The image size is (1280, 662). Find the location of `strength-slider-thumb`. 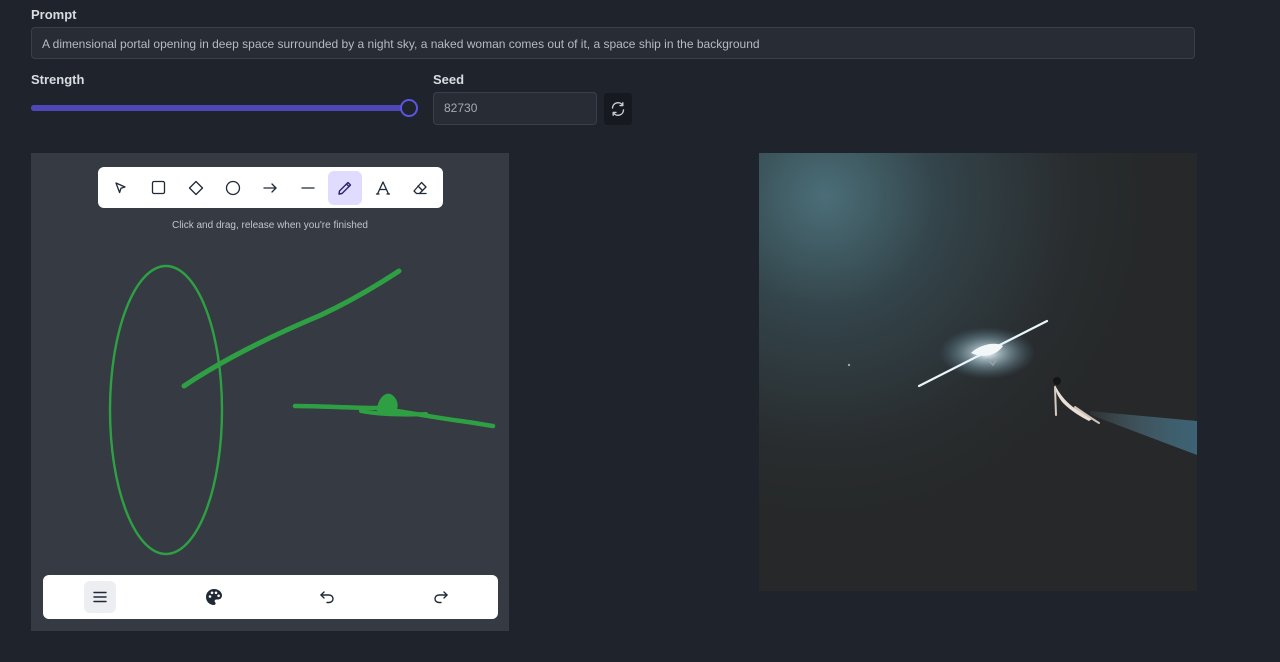

strength-slider-thumb is located at coordinates (409, 108).